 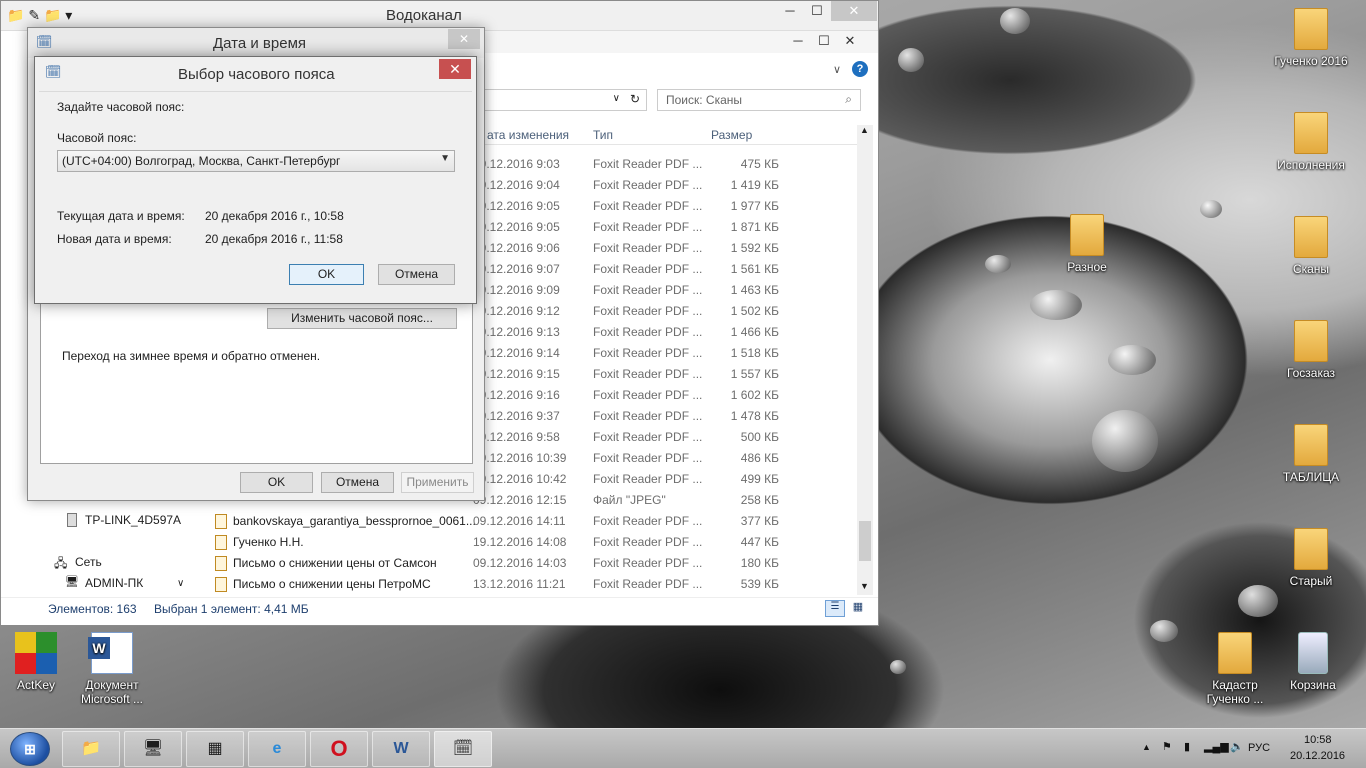 What do you see at coordinates (516, 248) in the screenshot?
I see `file-date: 09.12.2016 9:06` at bounding box center [516, 248].